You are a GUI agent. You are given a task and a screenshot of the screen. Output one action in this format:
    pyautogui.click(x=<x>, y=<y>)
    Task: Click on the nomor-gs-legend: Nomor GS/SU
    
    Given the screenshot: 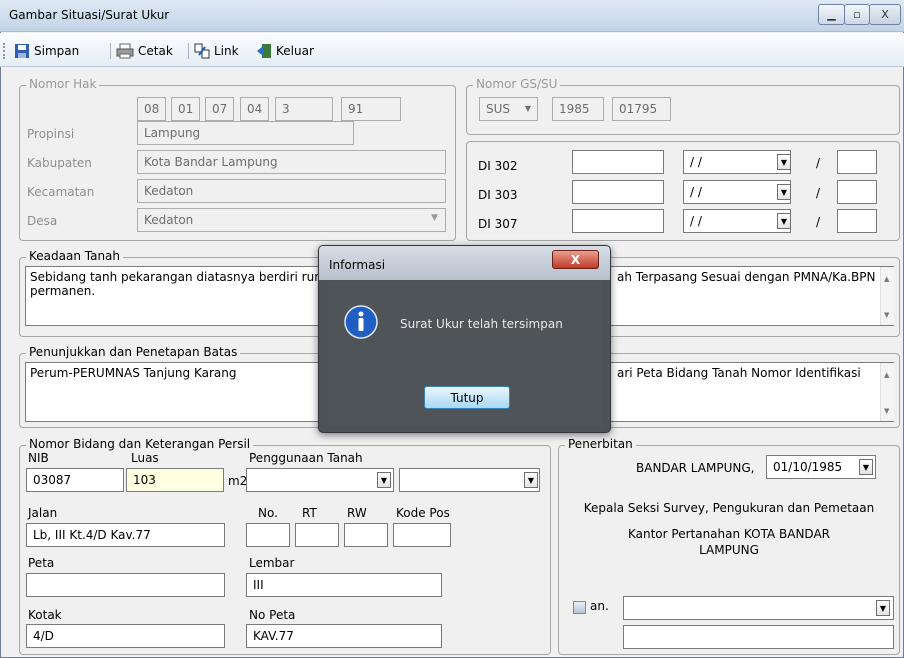 What is the action you would take?
    pyautogui.click(x=517, y=84)
    